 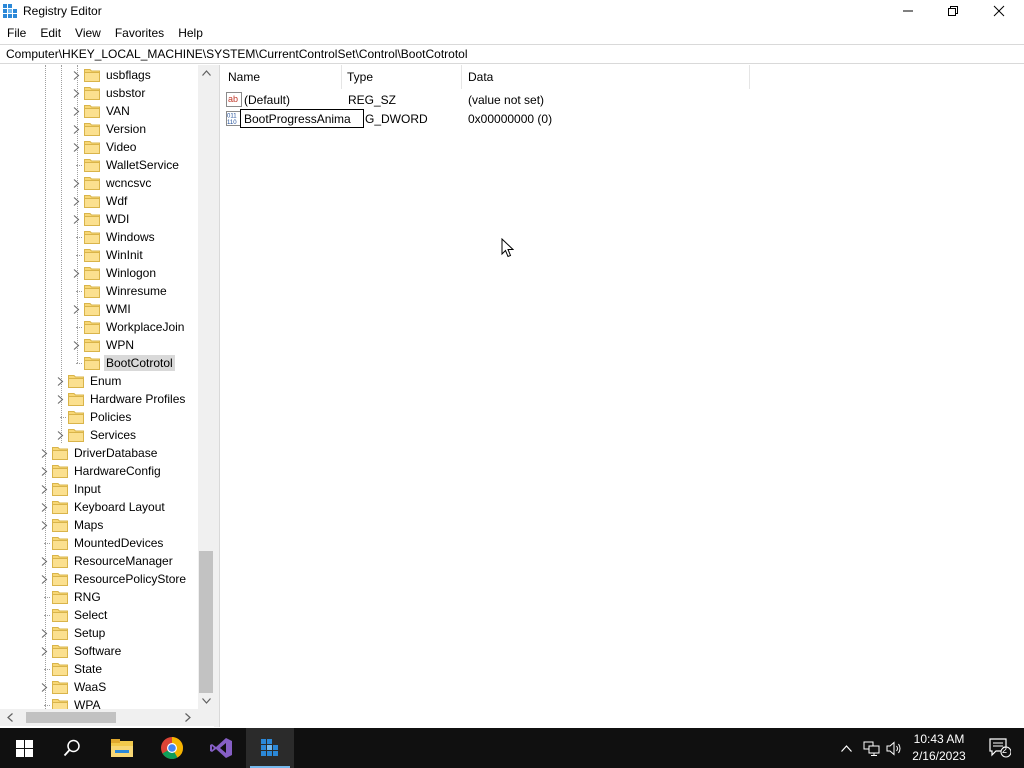 I want to click on taskbar-file-explorer, so click(x=122, y=748).